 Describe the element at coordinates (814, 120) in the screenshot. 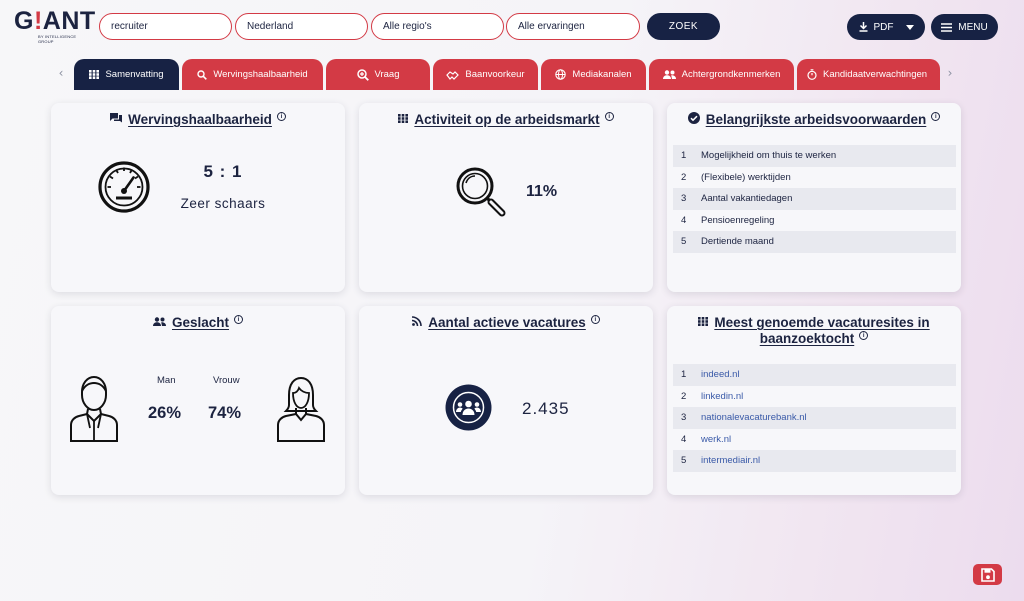

I see `card-title: Belangrijkste arbeidsvoorwaarden i` at that location.